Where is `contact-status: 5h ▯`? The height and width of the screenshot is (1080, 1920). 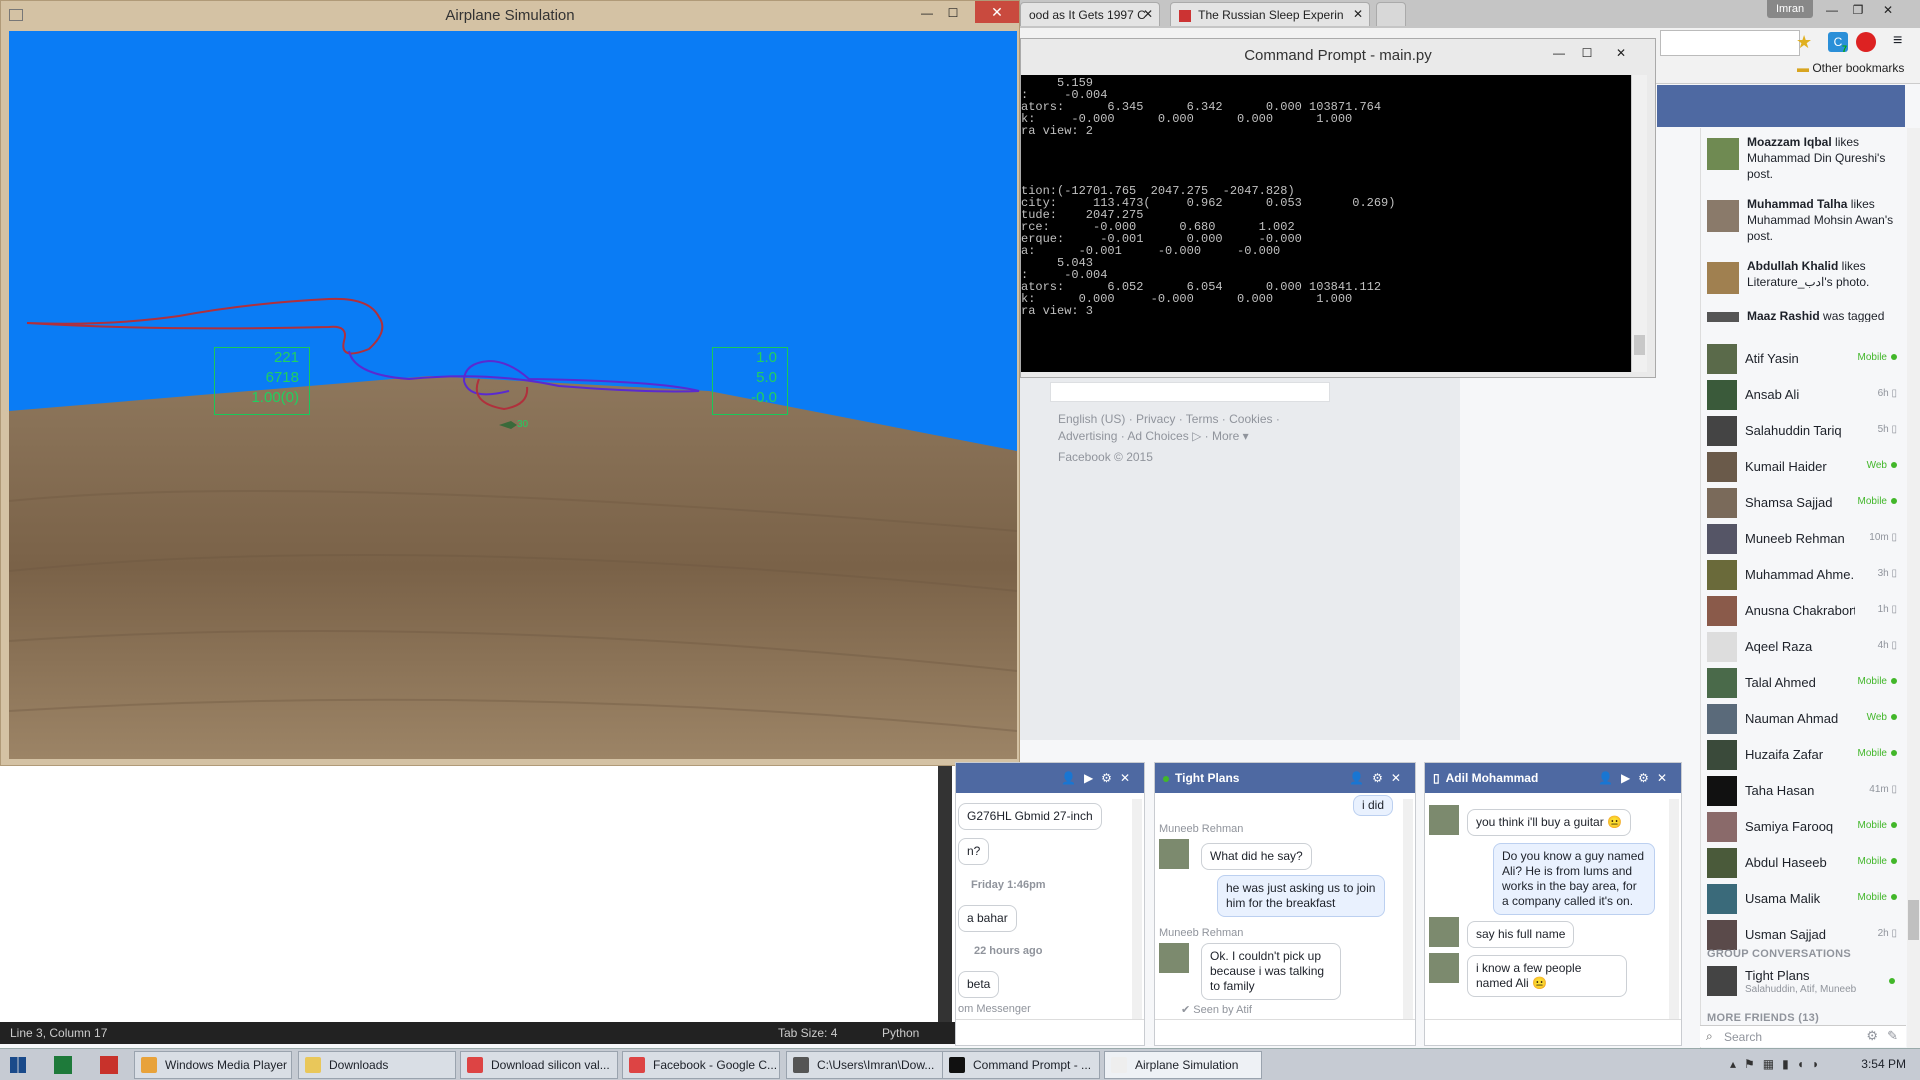 contact-status: 5h ▯ is located at coordinates (1887, 429).